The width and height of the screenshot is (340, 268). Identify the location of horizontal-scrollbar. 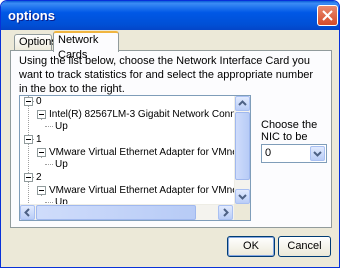
(127, 212).